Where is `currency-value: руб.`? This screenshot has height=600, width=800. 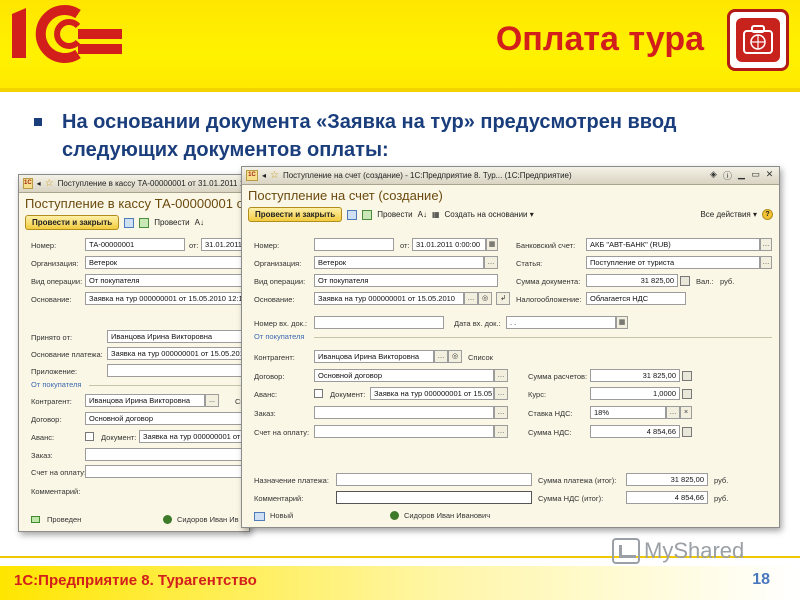 currency-value: руб. is located at coordinates (727, 281).